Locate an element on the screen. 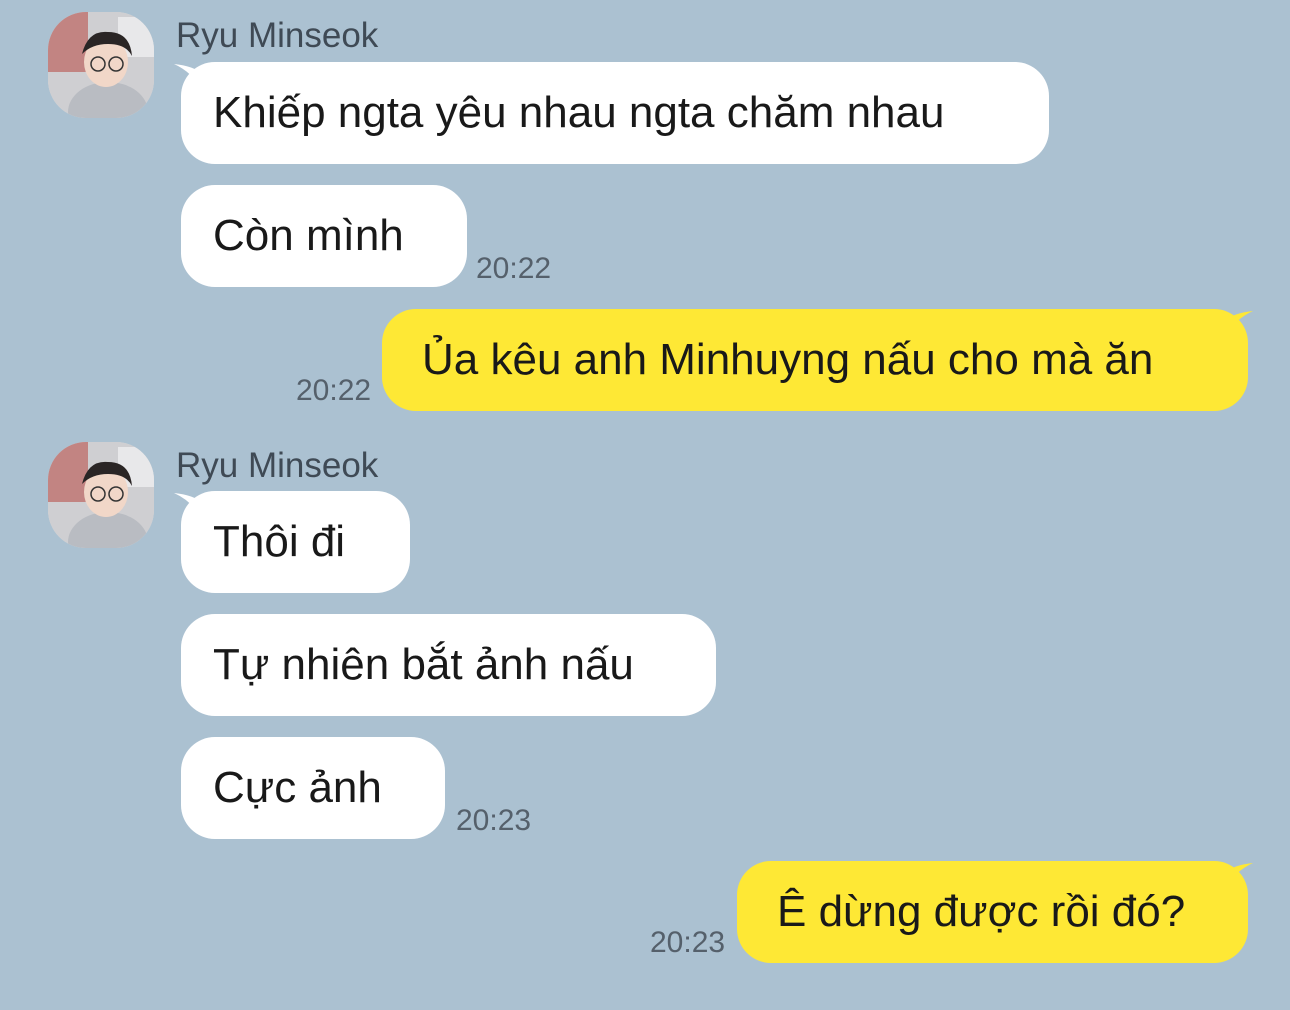  message-bubble: Cực ảnh is located at coordinates (313, 788).